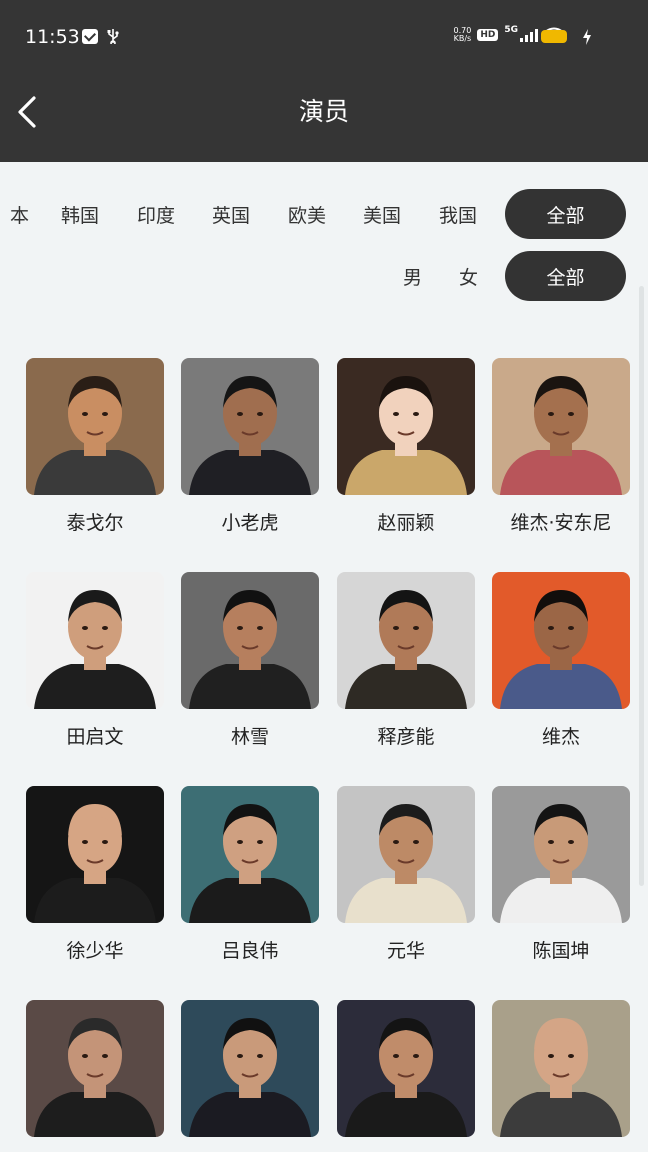  What do you see at coordinates (382, 214) in the screenshot?
I see `filter-region-5: 美国` at bounding box center [382, 214].